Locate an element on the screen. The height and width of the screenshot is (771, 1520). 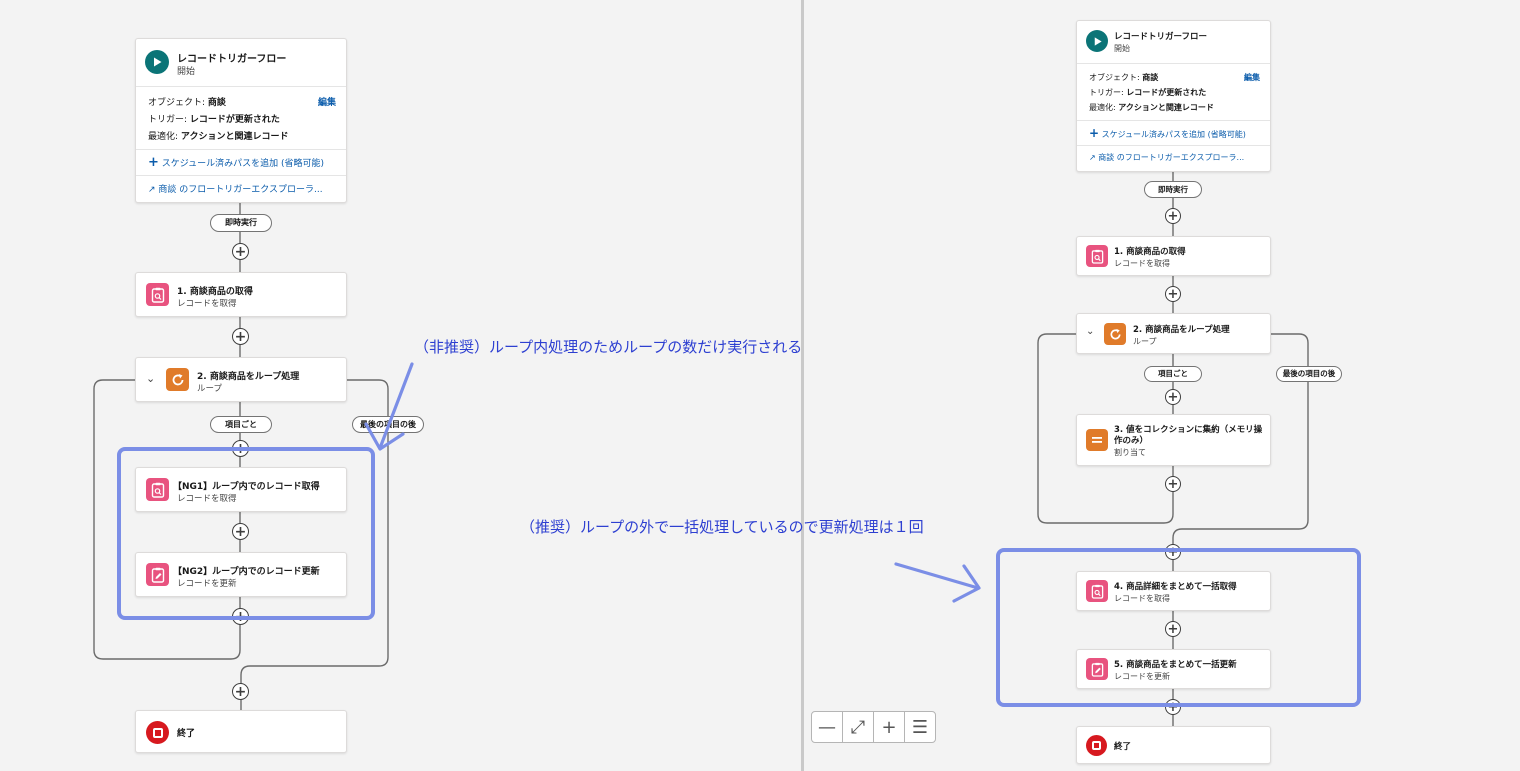
clipboard-search-icon is located at coordinates (1097, 256).